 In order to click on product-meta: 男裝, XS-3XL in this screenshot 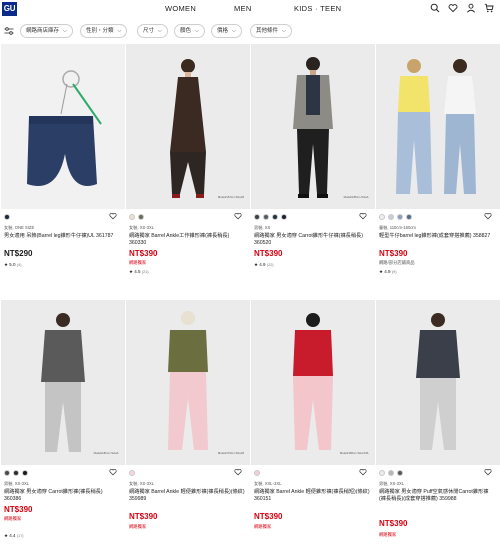, I will do `click(17, 483)`.